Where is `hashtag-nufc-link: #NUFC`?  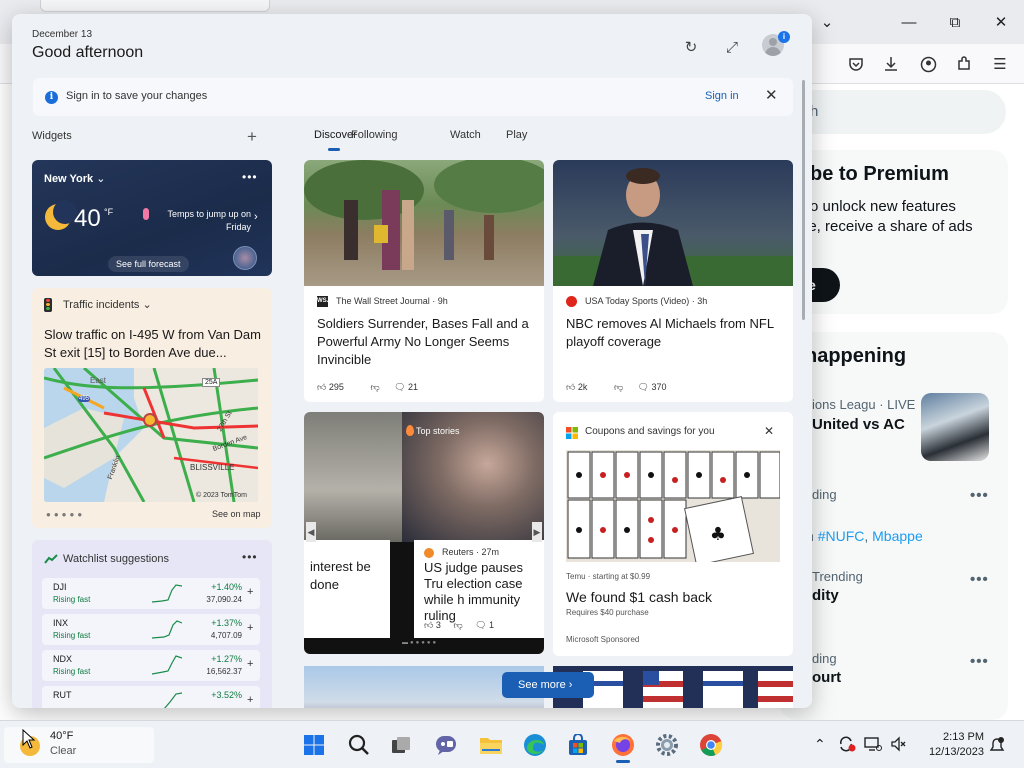
hashtag-nufc-link: #NUFC is located at coordinates (841, 536).